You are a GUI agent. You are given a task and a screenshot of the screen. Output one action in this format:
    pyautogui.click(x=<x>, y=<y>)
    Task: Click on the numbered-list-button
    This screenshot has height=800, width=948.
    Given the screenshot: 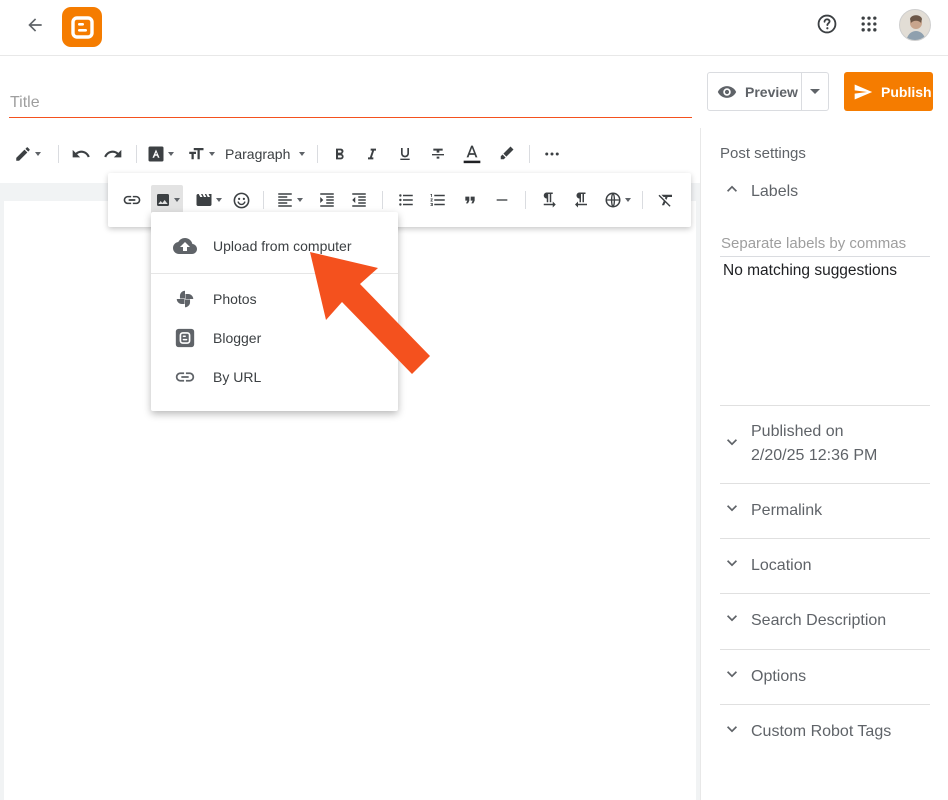 What is the action you would take?
    pyautogui.click(x=438, y=200)
    